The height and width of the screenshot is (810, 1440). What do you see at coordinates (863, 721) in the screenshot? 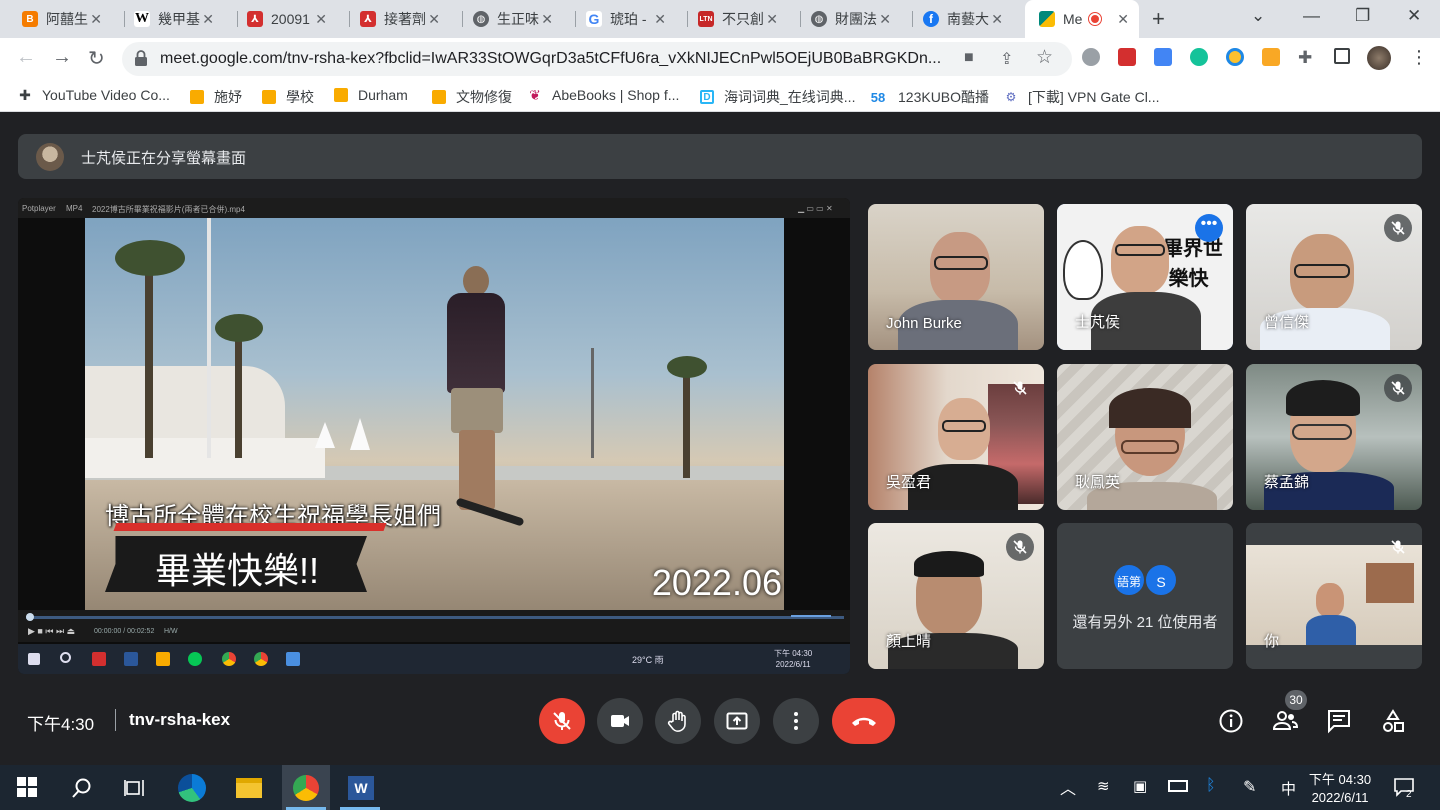
I see `leave-call-button` at bounding box center [863, 721].